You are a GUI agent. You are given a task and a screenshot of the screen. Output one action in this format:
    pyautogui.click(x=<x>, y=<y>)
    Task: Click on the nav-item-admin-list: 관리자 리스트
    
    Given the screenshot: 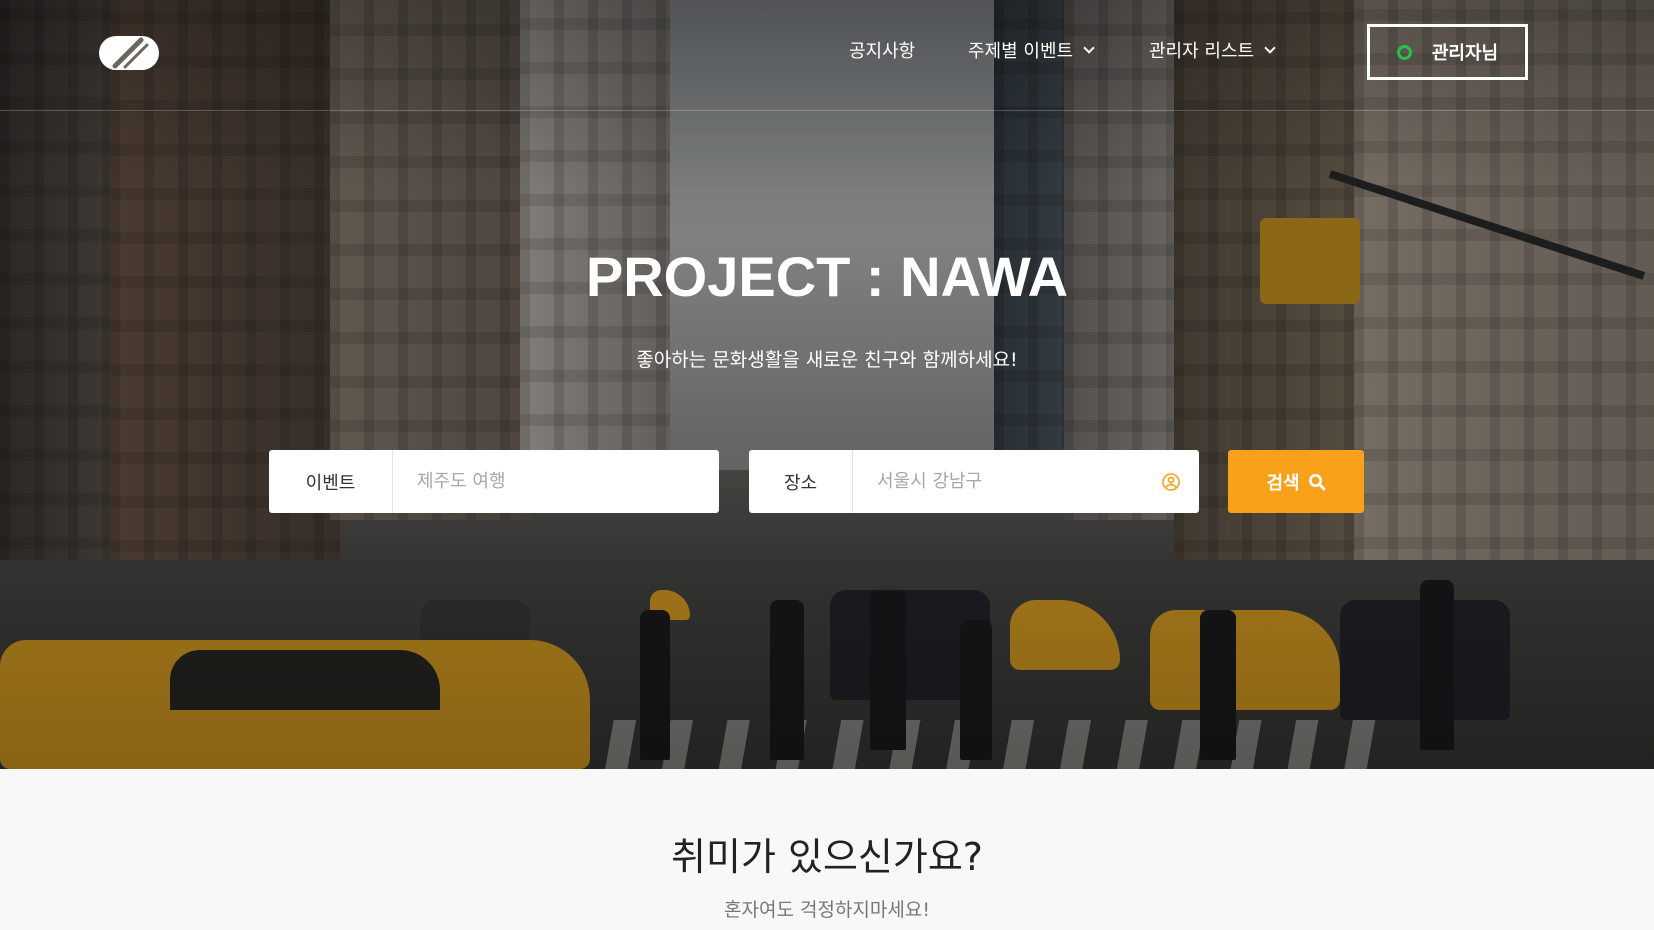 What is the action you would take?
    pyautogui.click(x=1212, y=50)
    